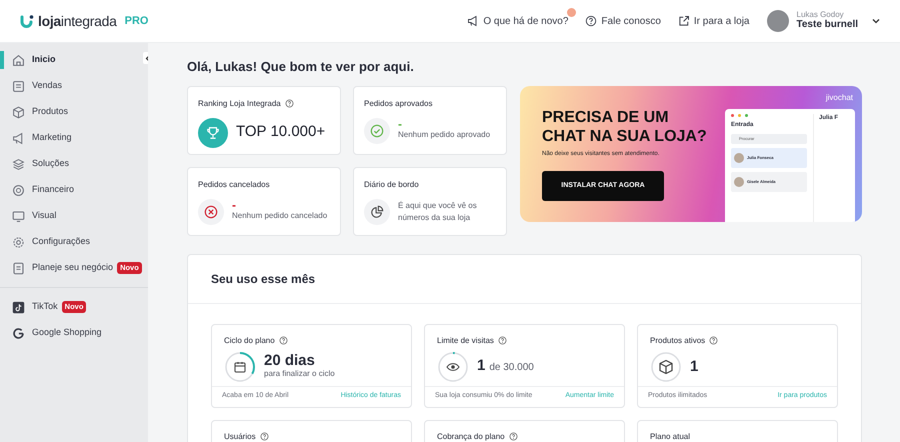  What do you see at coordinates (240, 366) in the screenshot?
I see `calendar-icon` at bounding box center [240, 366].